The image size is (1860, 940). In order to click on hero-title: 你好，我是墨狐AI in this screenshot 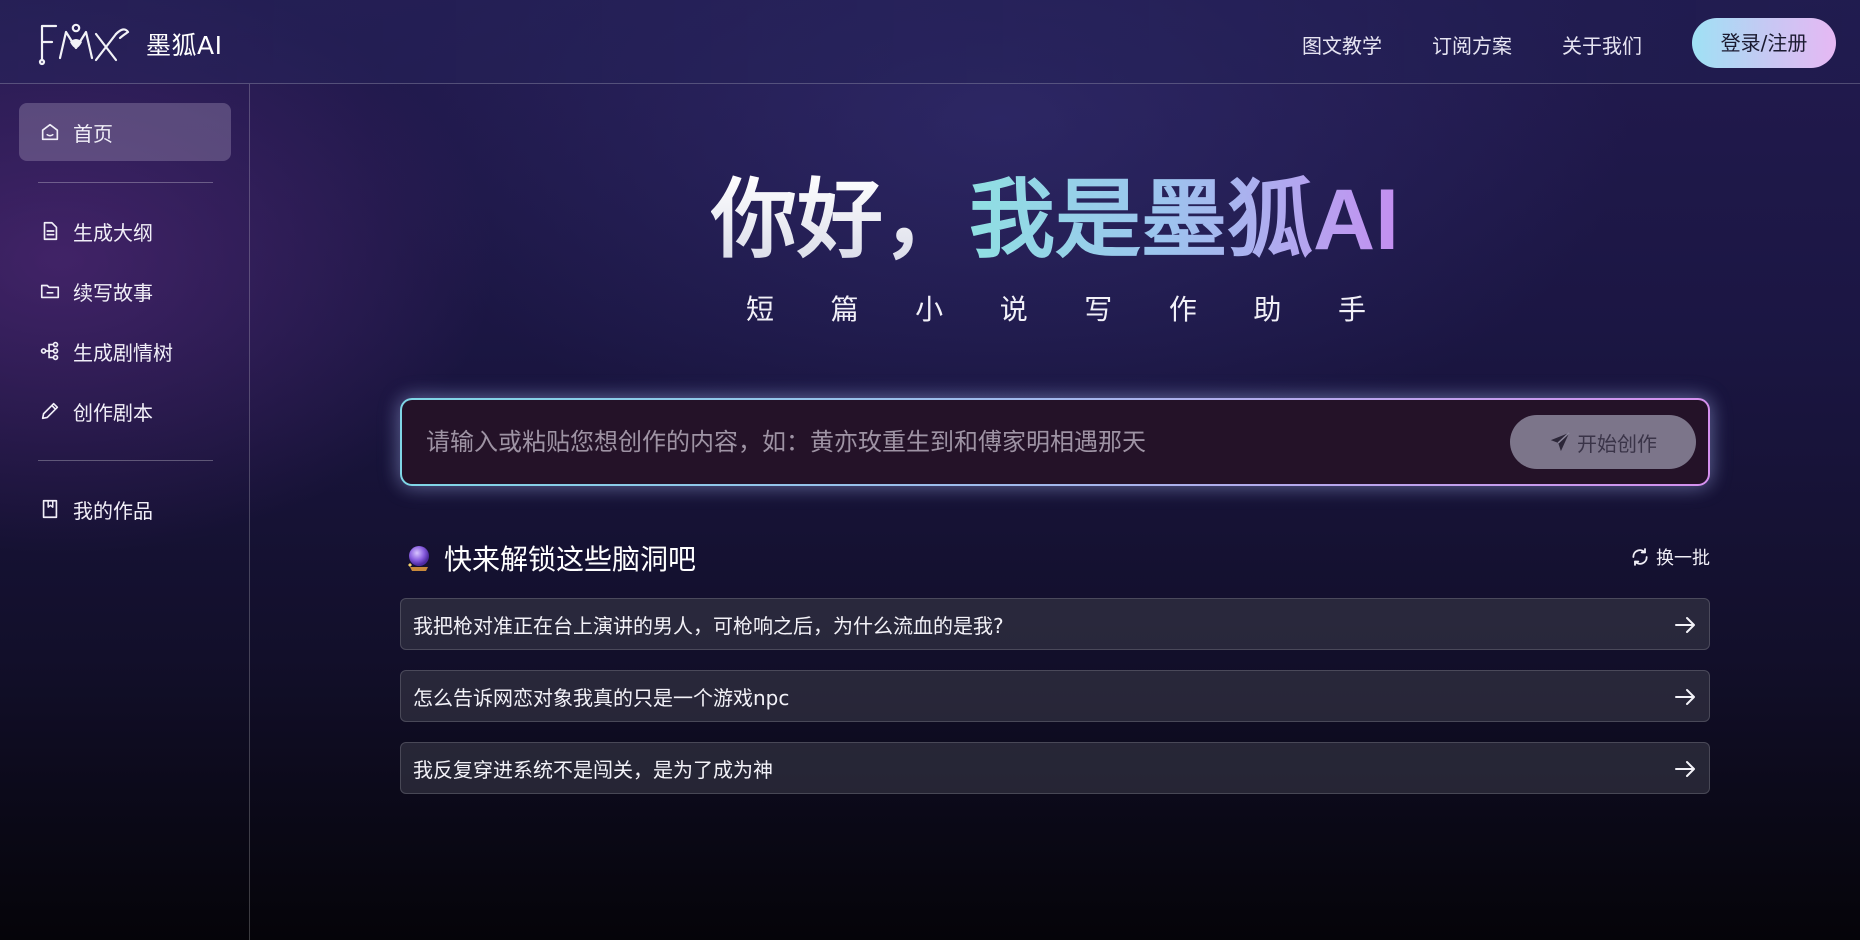, I will do `click(1055, 220)`.